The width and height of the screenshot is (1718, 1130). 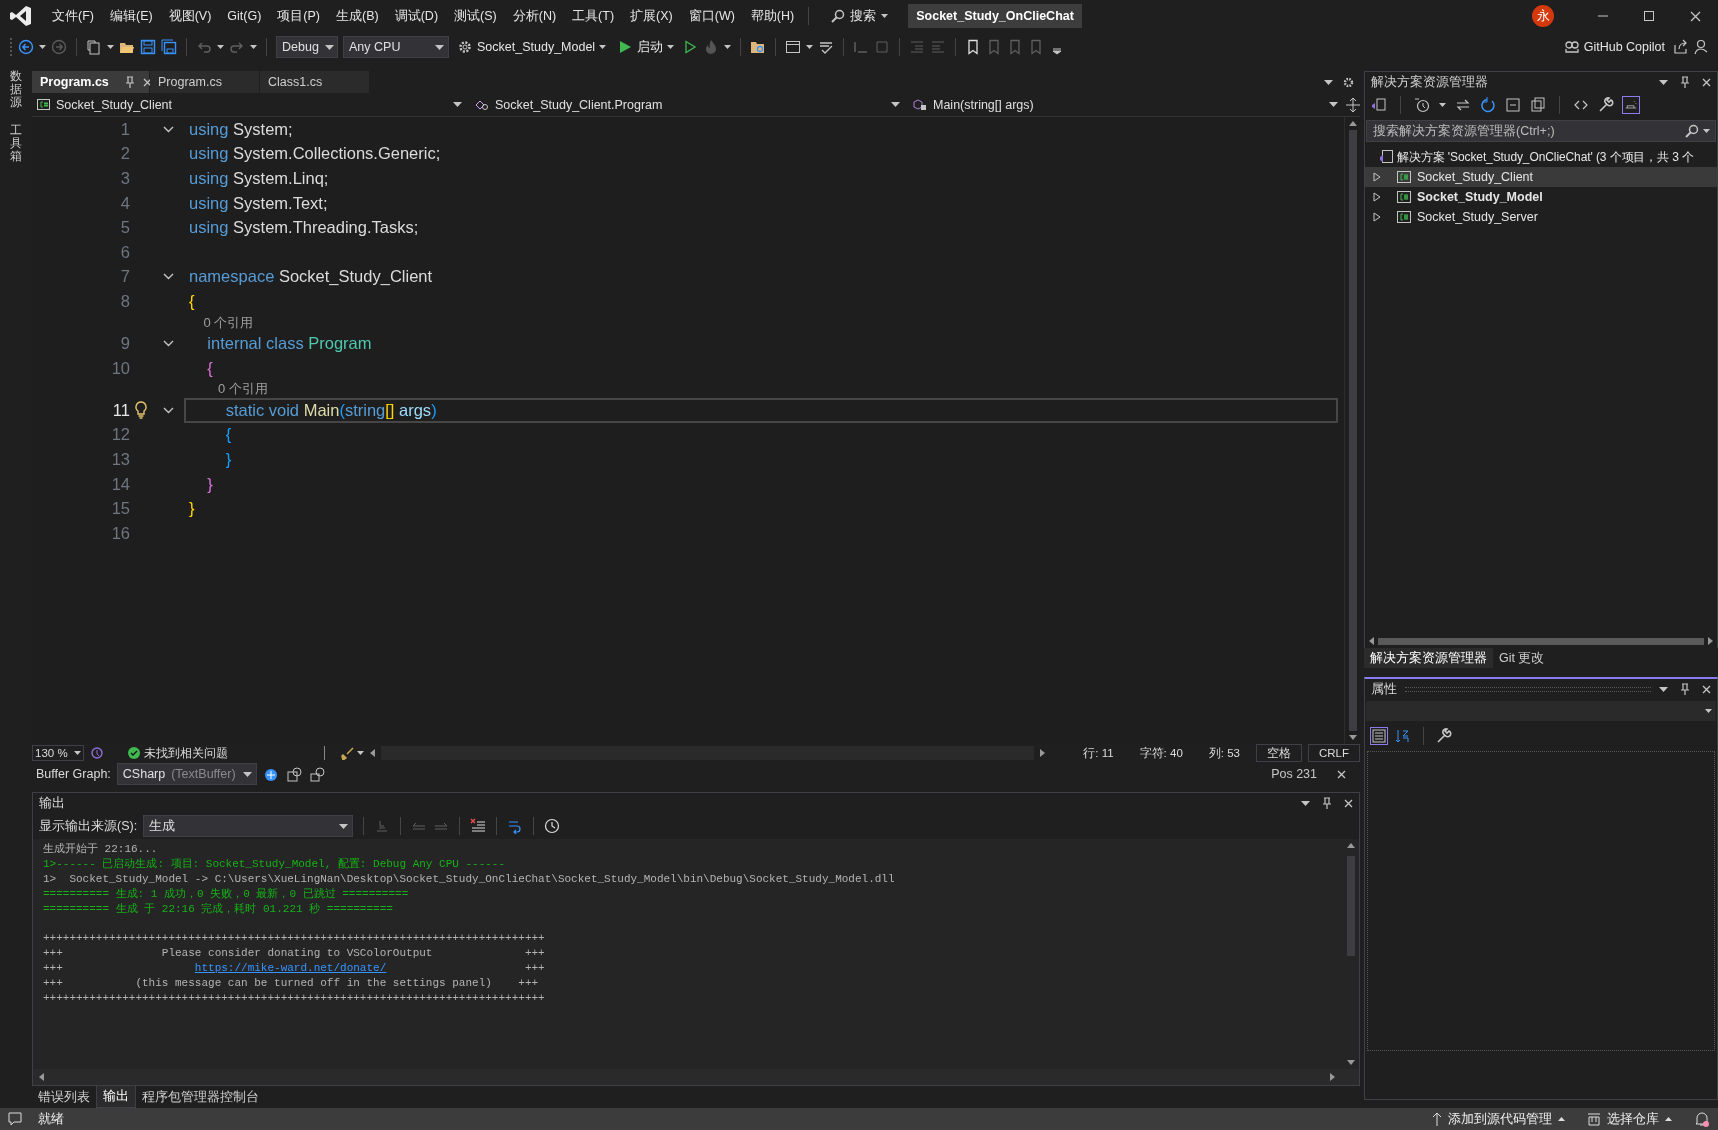 What do you see at coordinates (1541, 157) in the screenshot?
I see `solution-node: 解决方案 'Socket_Study_OnClieChat' (3 个项目，共 3 个` at bounding box center [1541, 157].